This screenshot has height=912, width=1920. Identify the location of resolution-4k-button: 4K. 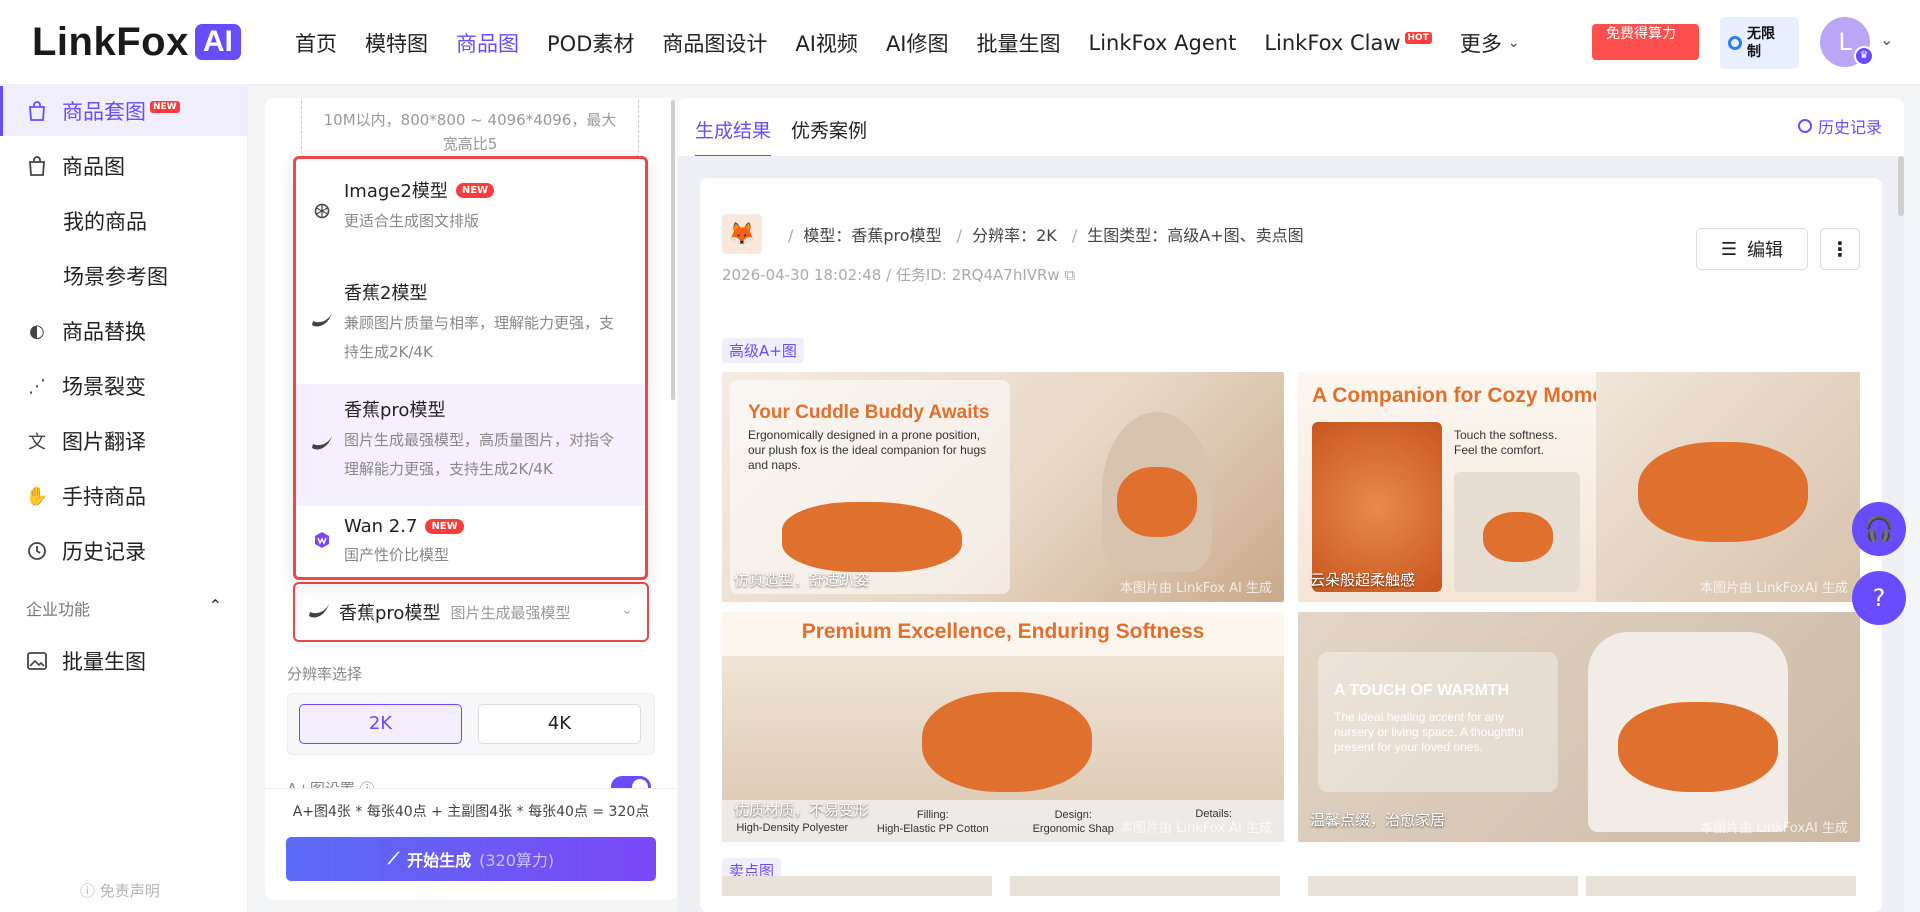
(559, 724).